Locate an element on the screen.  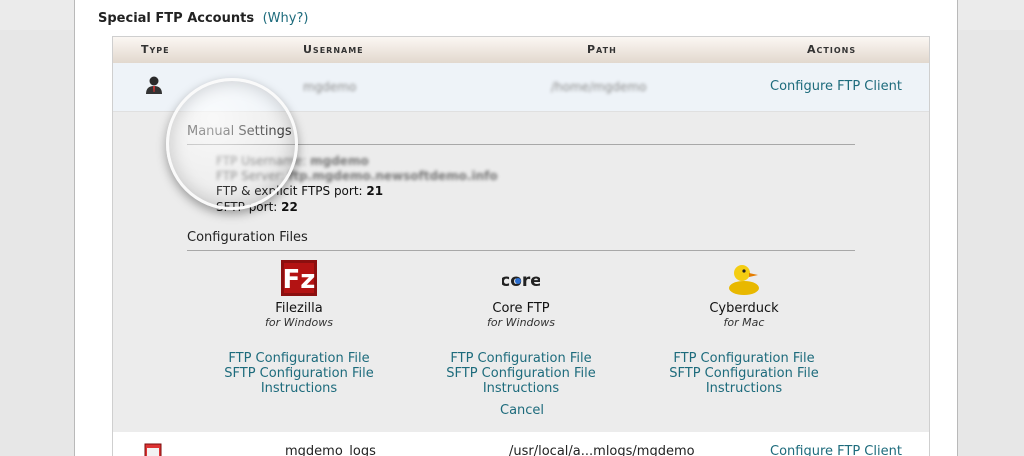
cyberduck-icon is located at coordinates (744, 278).